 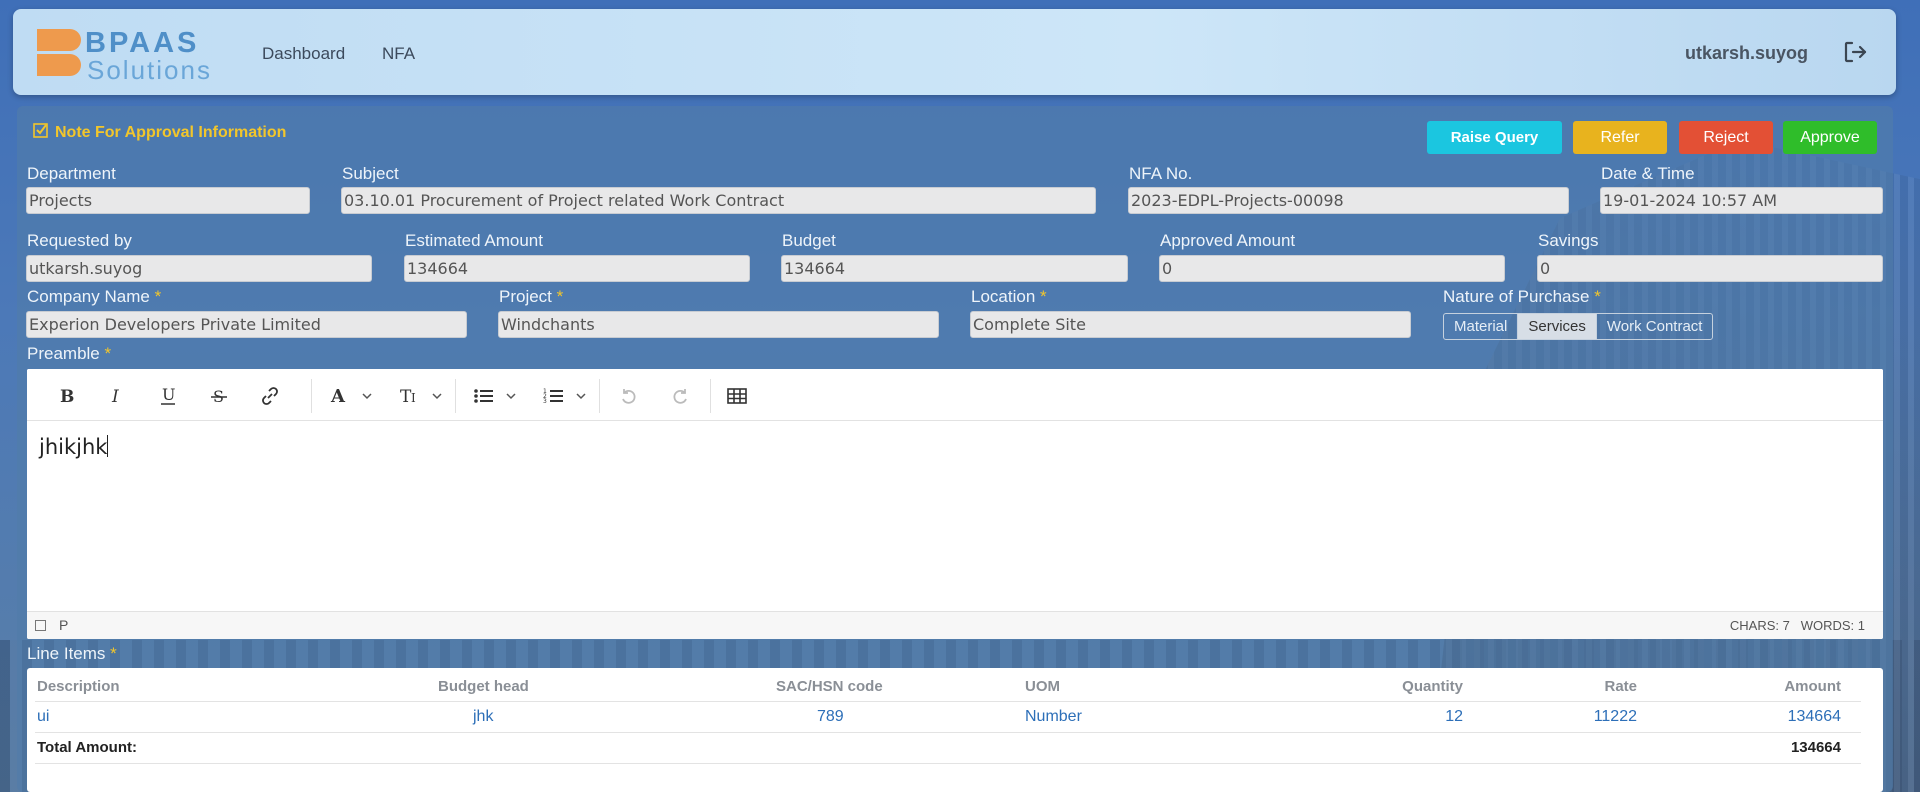 What do you see at coordinates (94, 296) in the screenshot?
I see `company-name-label: Company Name *` at bounding box center [94, 296].